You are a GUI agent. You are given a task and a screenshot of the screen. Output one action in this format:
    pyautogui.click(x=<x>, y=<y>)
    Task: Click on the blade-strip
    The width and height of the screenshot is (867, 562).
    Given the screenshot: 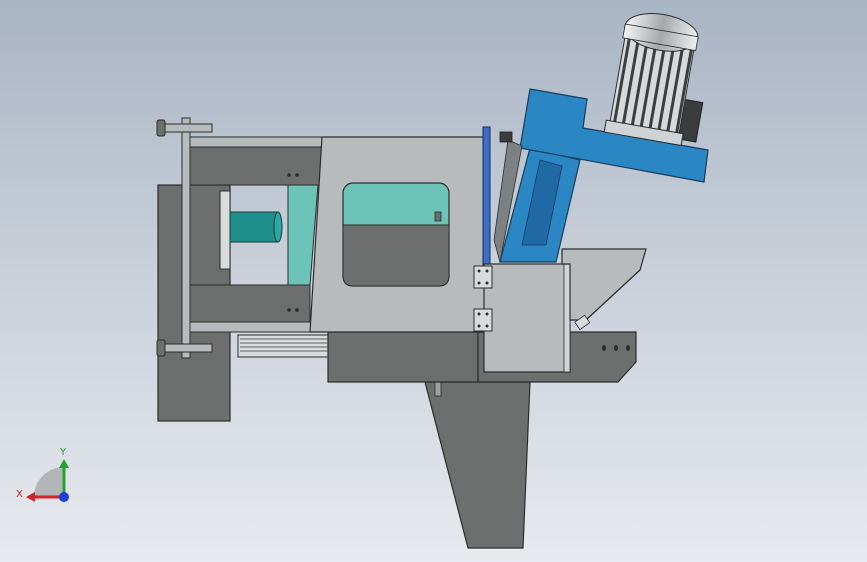 What is the action you would take?
    pyautogui.click(x=486, y=207)
    